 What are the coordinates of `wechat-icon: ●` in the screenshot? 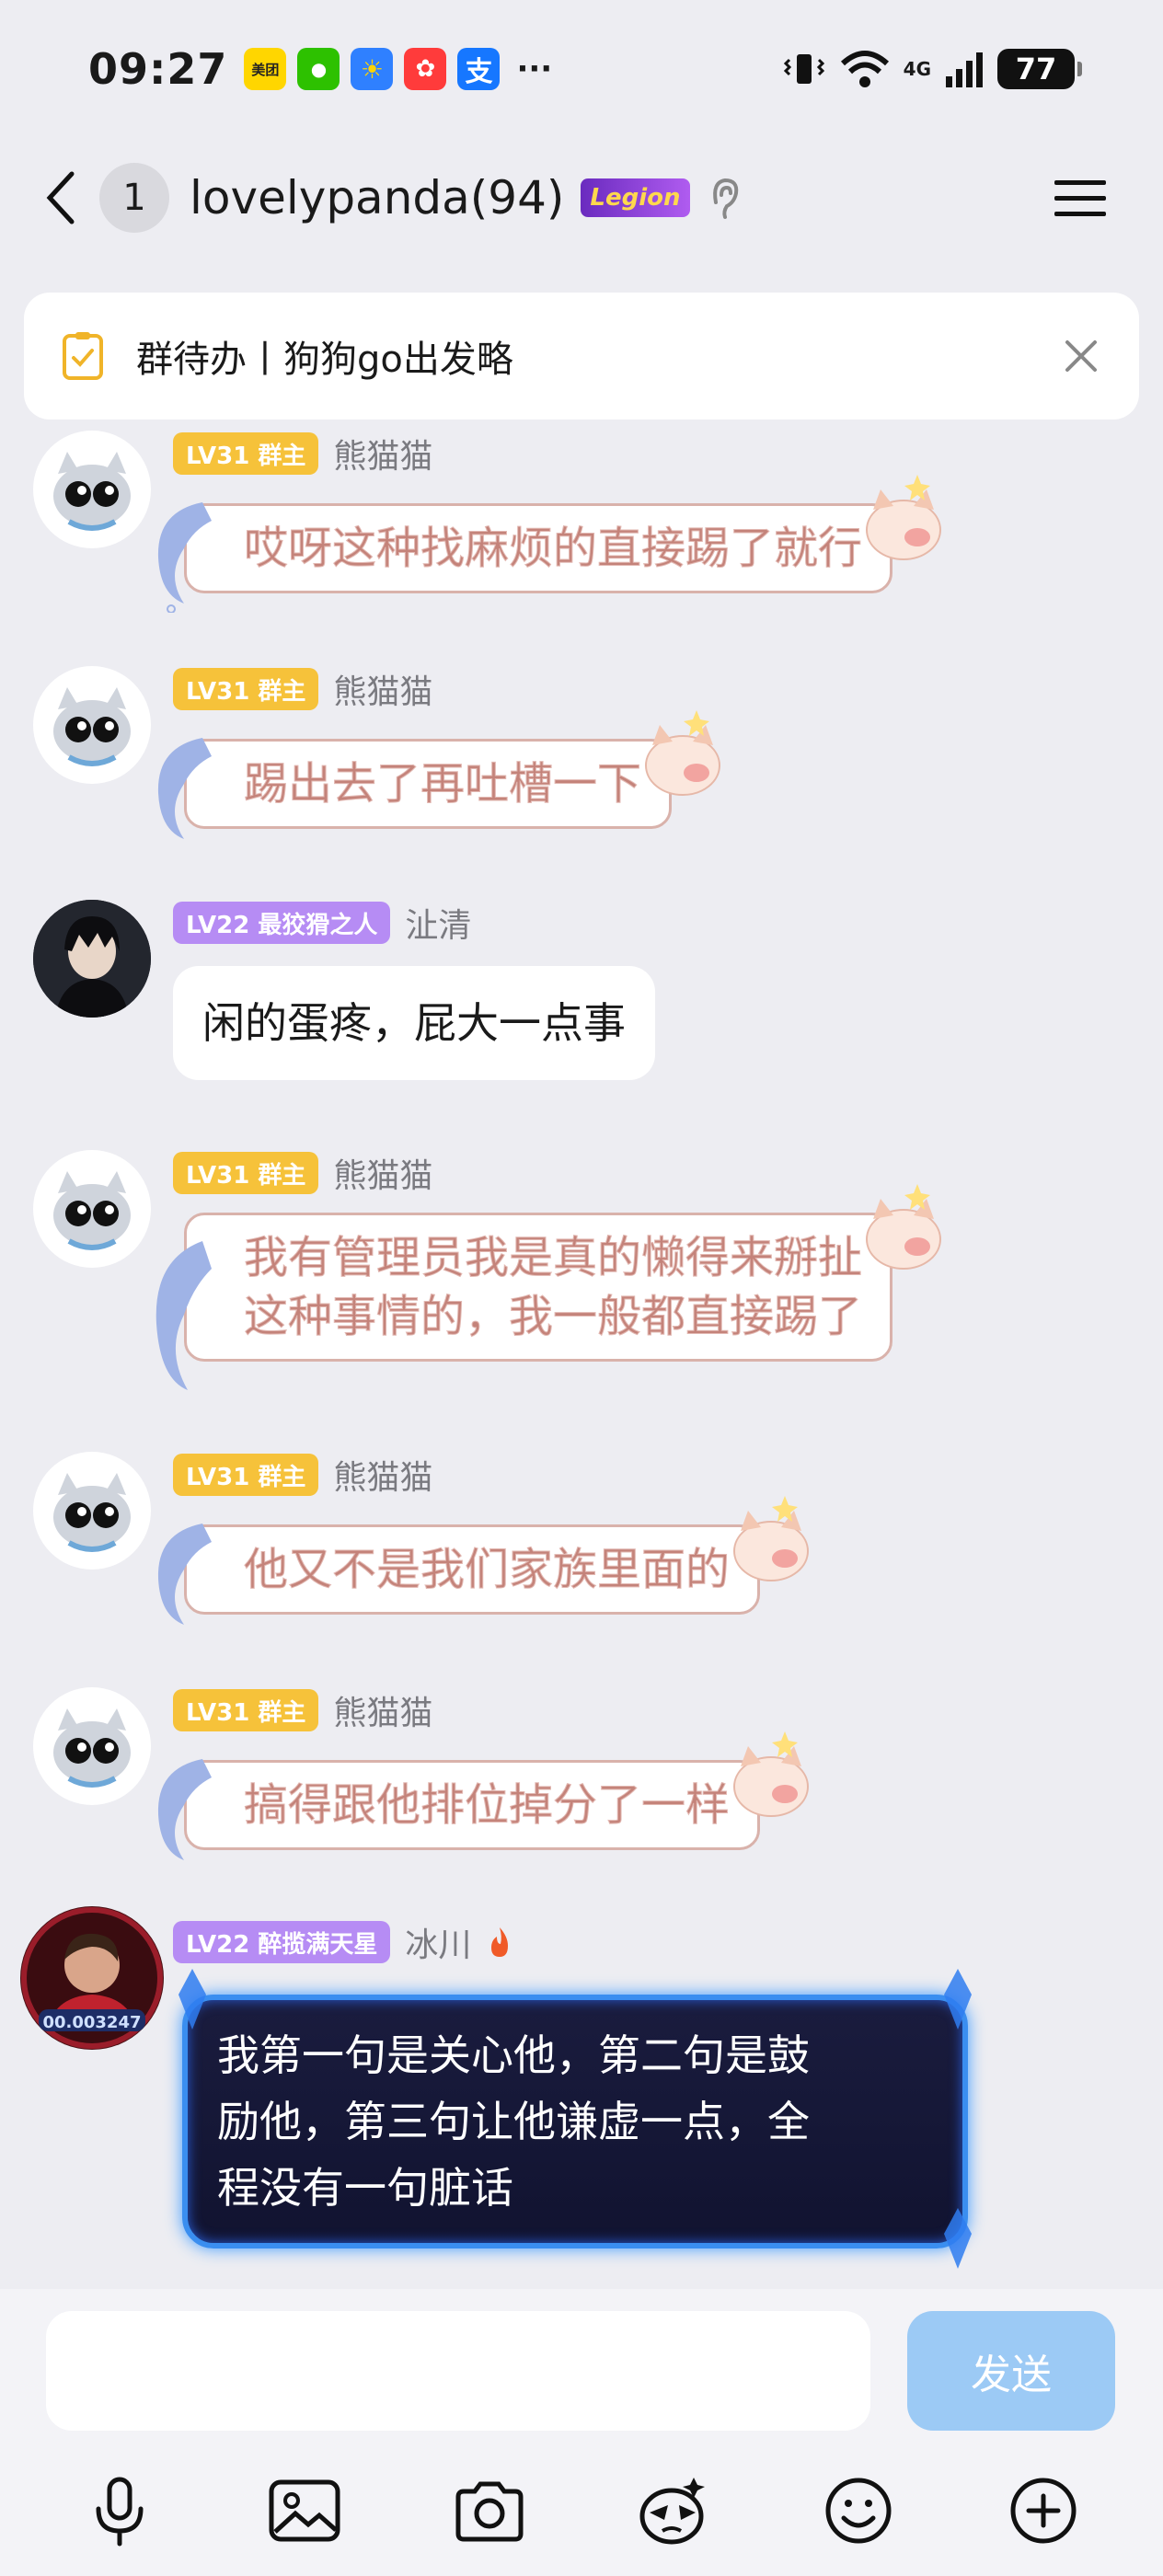 It's located at (319, 69).